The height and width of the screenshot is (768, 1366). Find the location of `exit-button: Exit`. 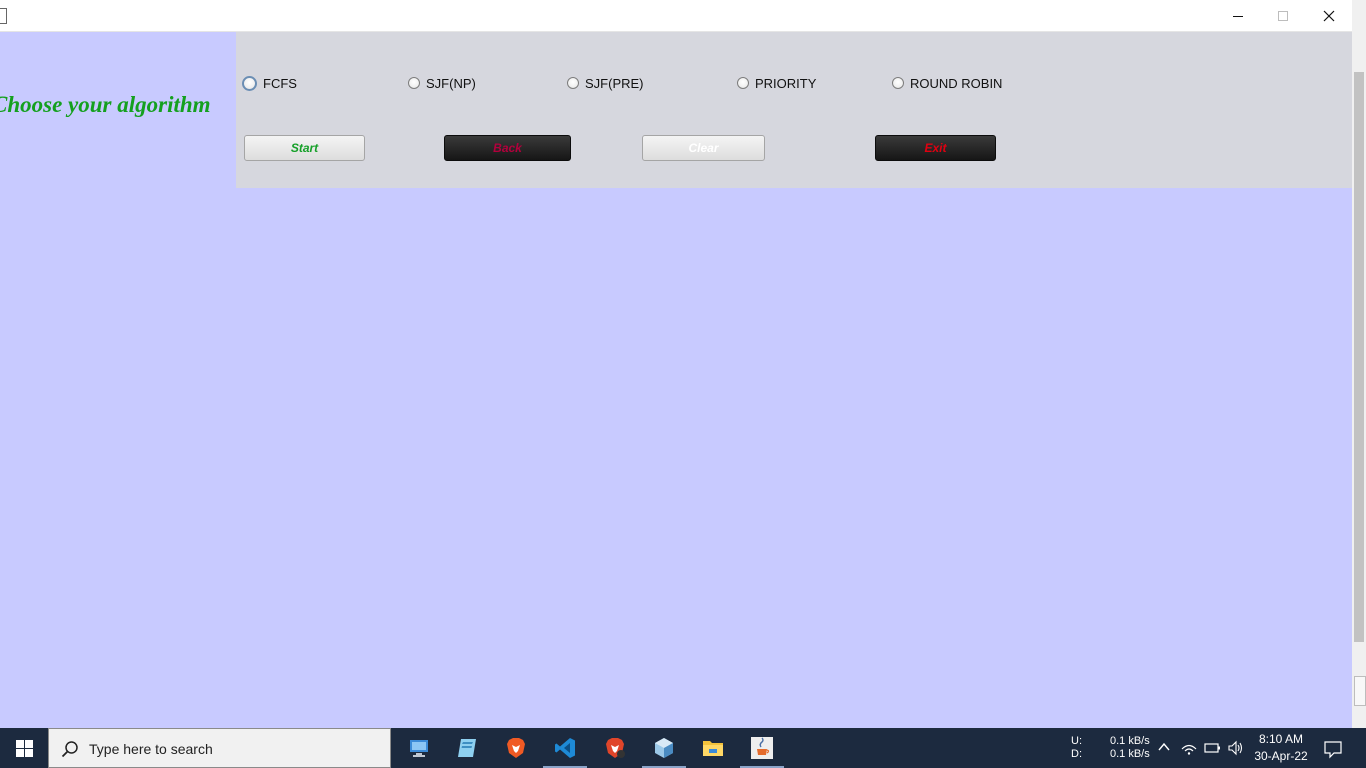

exit-button: Exit is located at coordinates (935, 148).